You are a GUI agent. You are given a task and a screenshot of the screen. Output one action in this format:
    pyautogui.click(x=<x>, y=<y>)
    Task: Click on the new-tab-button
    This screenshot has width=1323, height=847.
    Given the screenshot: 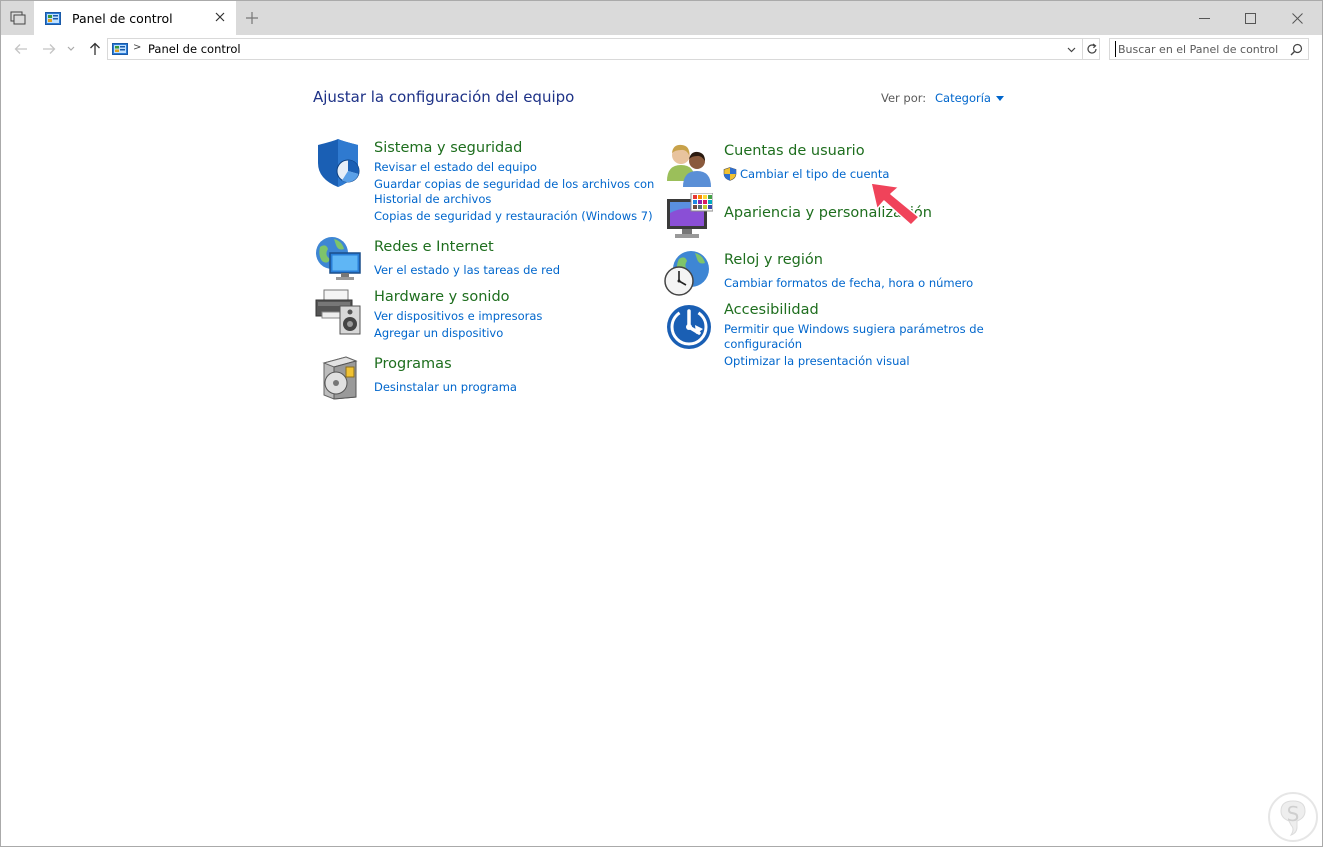 What is the action you would take?
    pyautogui.click(x=252, y=18)
    